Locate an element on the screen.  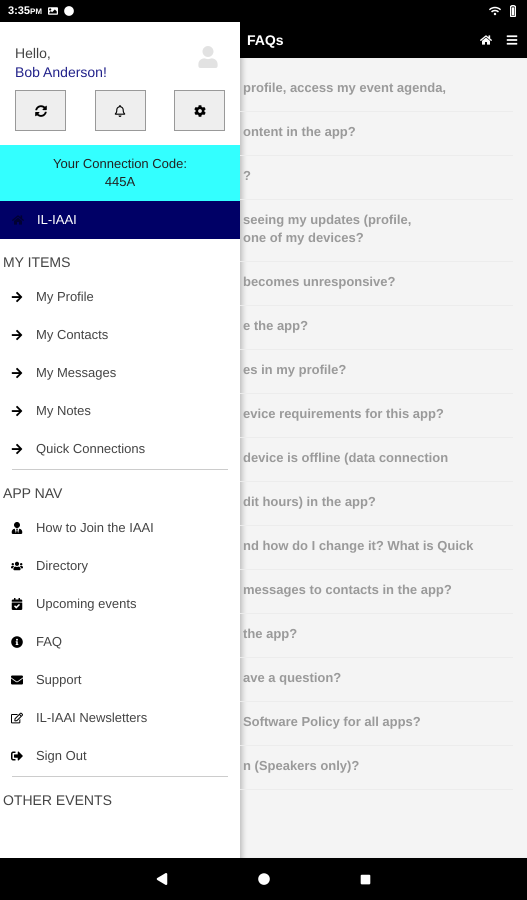
menu-item: IL-IAAI Newsletters is located at coordinates (120, 718).